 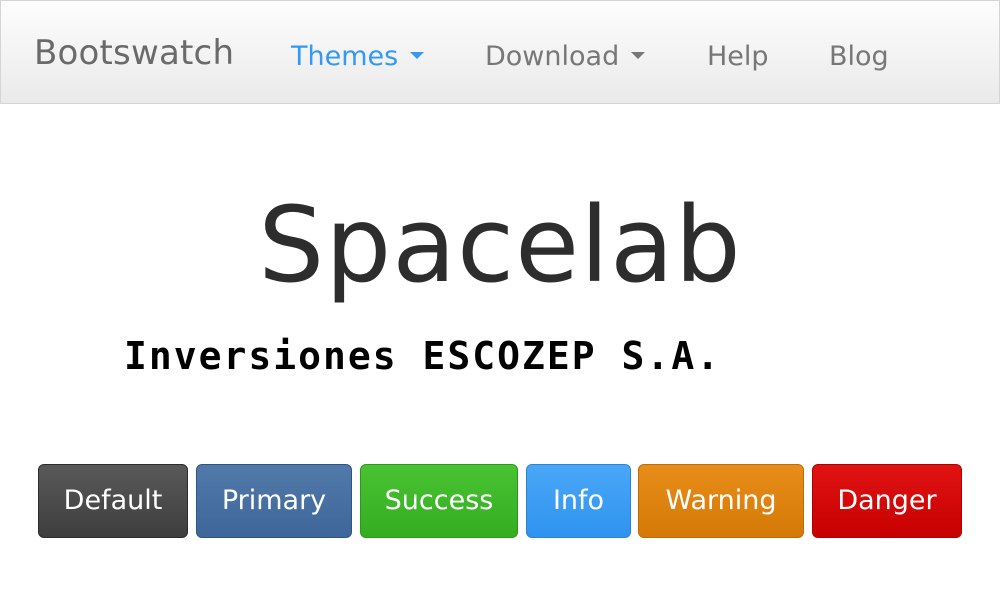 I want to click on page-title: Spacelab, so click(x=500, y=245).